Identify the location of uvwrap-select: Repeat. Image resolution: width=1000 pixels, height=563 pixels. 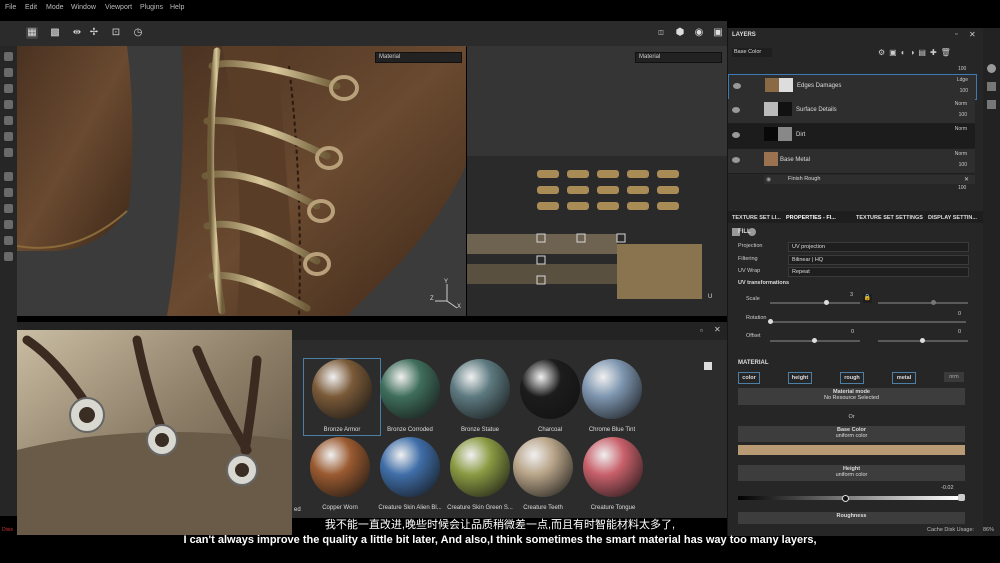
(878, 272).